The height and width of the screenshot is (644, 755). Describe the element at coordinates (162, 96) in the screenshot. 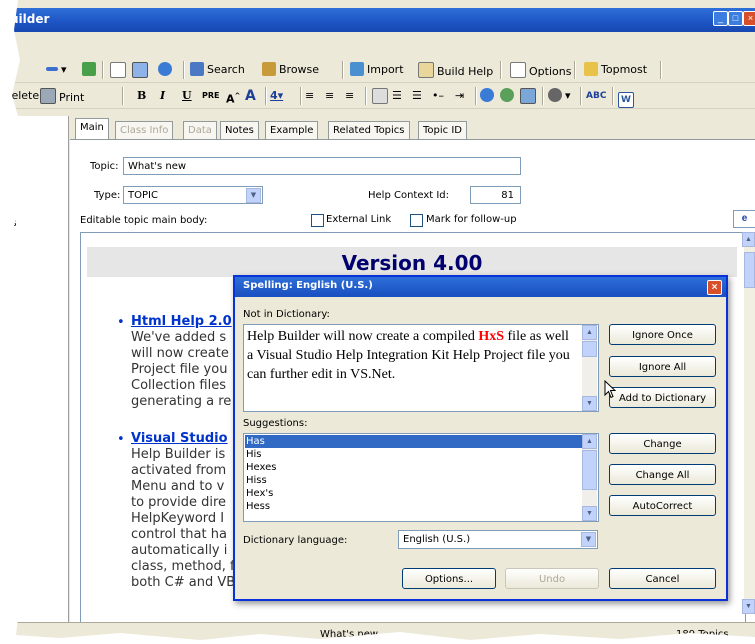

I see `italic-button: I` at that location.